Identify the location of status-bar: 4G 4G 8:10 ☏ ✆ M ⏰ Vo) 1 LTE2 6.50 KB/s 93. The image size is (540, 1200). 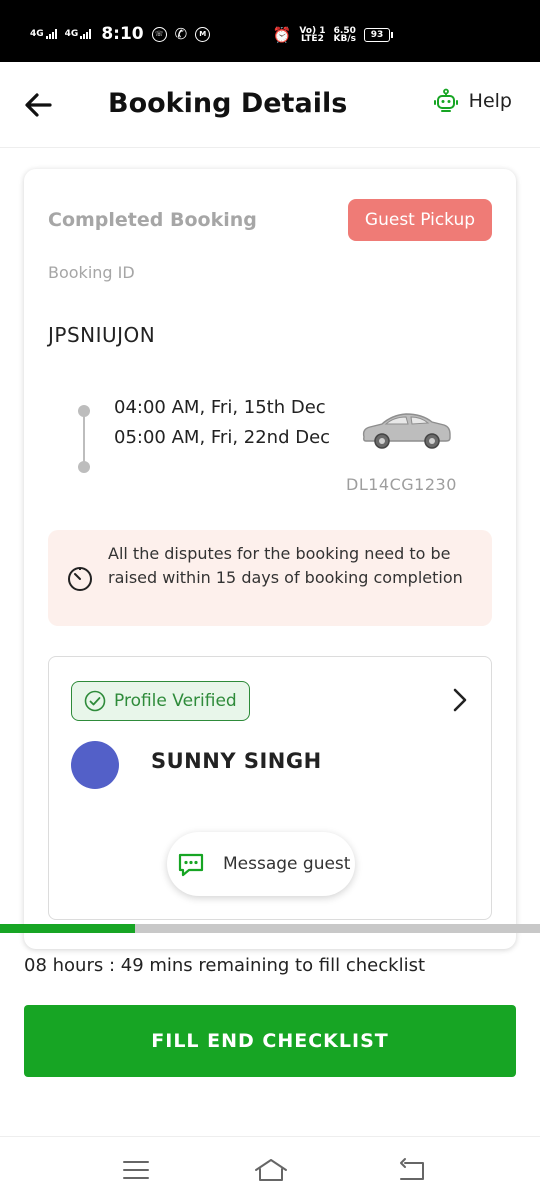
(270, 31).